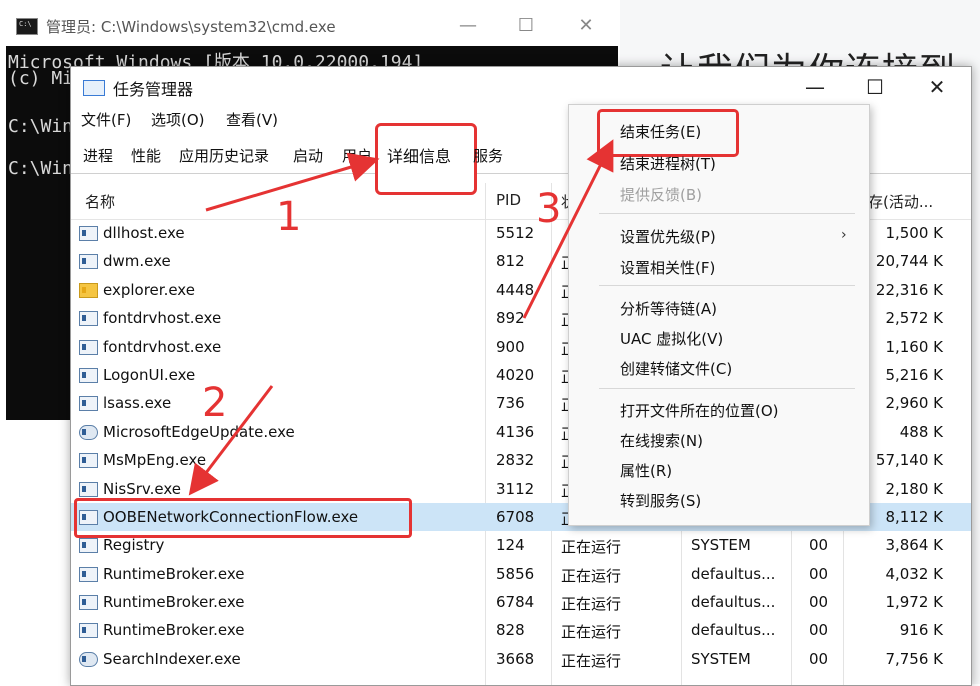 The width and height of the screenshot is (980, 686). What do you see at coordinates (568, 229) in the screenshot?
I see `arrow-to-end-task` at bounding box center [568, 229].